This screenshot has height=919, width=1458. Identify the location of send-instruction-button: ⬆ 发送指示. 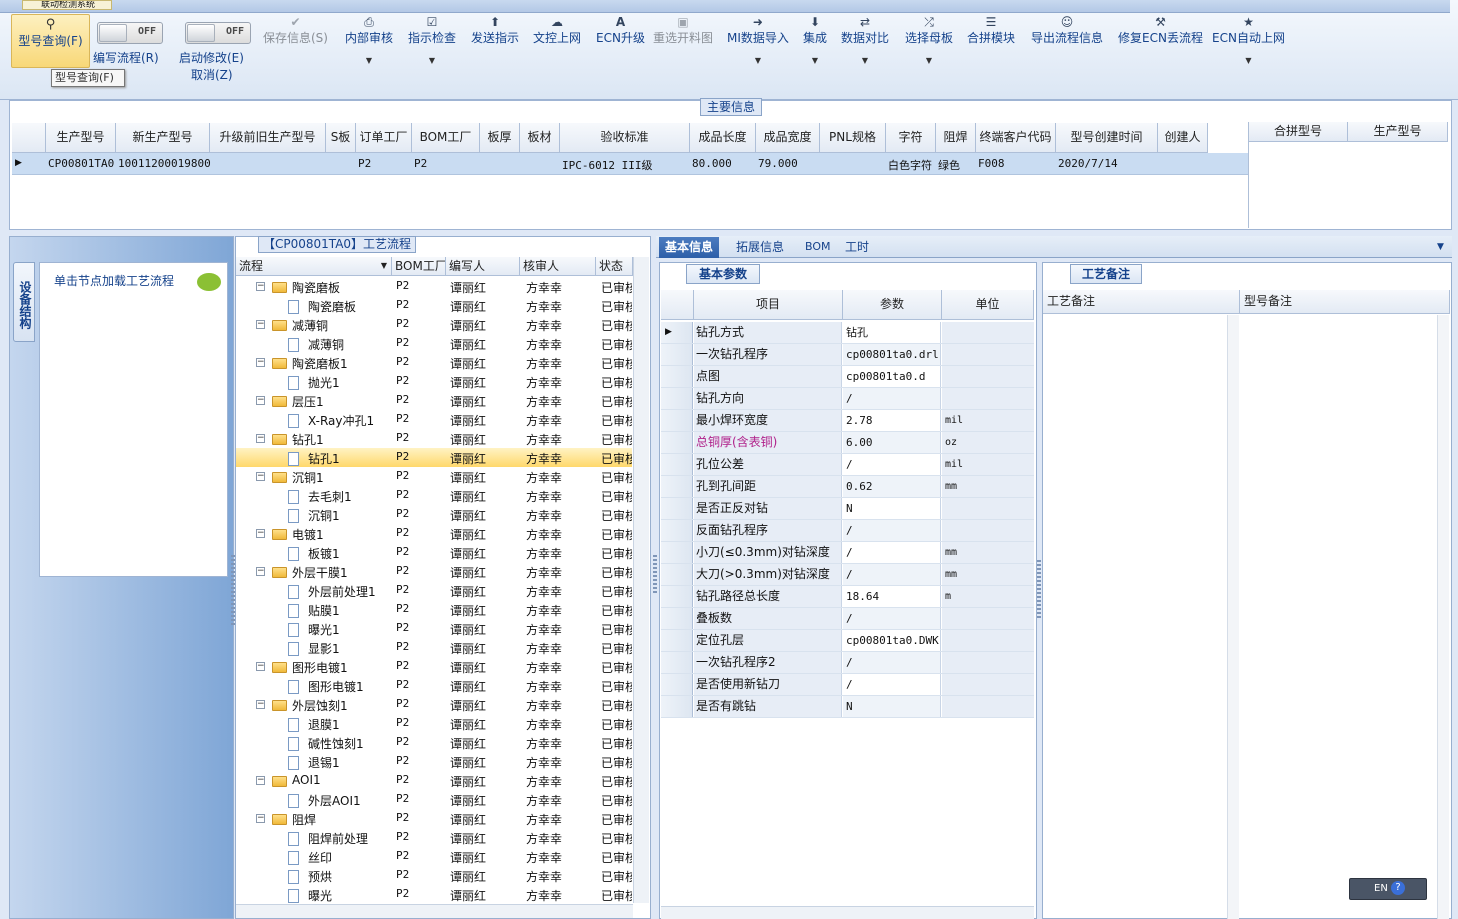
(495, 30).